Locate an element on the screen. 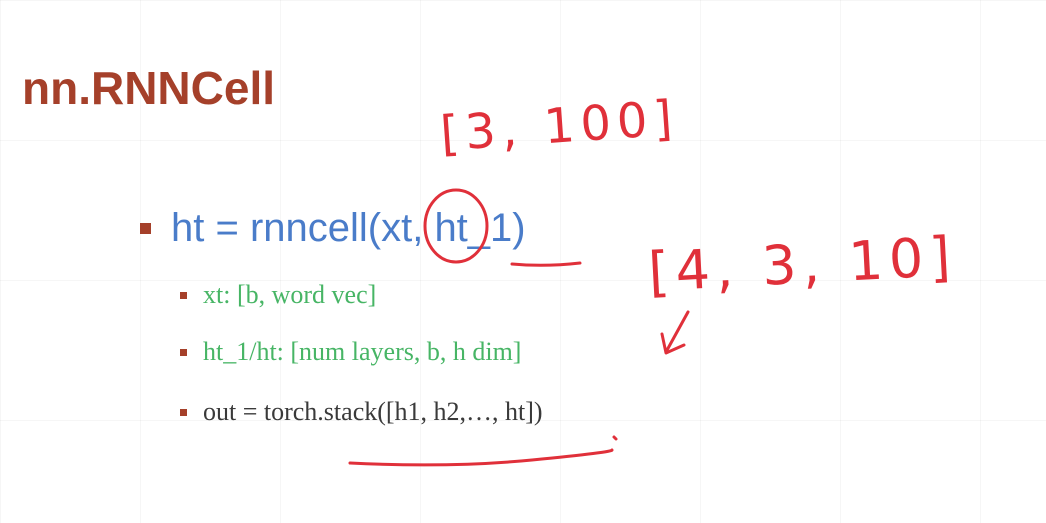  arrow-shaft is located at coordinates (677, 332).